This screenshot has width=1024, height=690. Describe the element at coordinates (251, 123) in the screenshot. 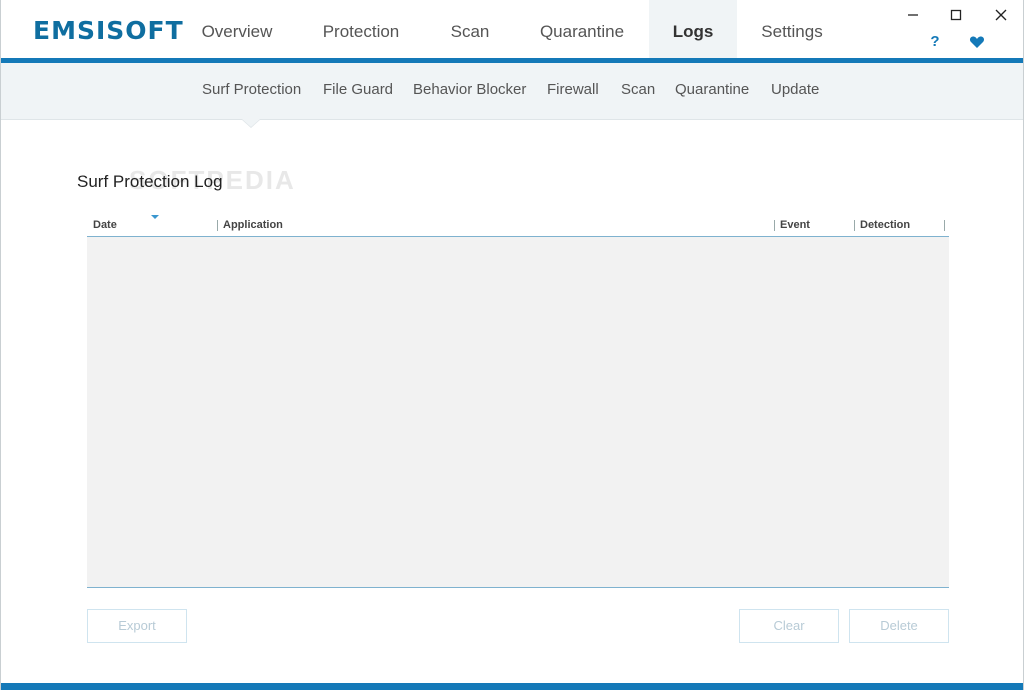

I see `active-subnav-indicator` at that location.